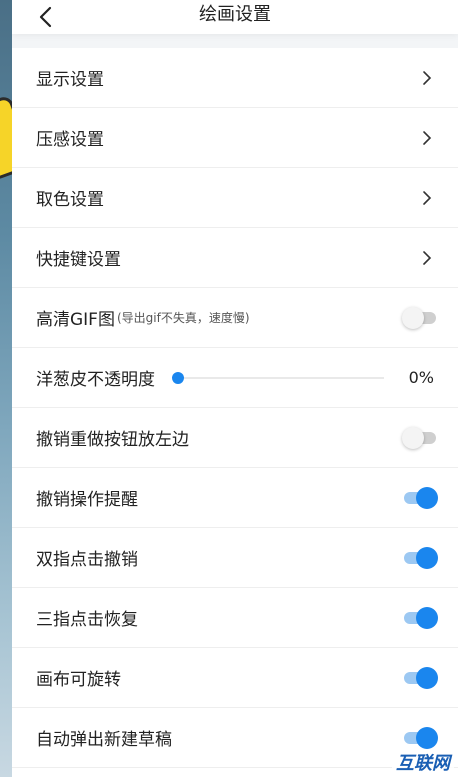 Image resolution: width=458 pixels, height=777 pixels. Describe the element at coordinates (235, 41) in the screenshot. I see `section-divider` at that location.